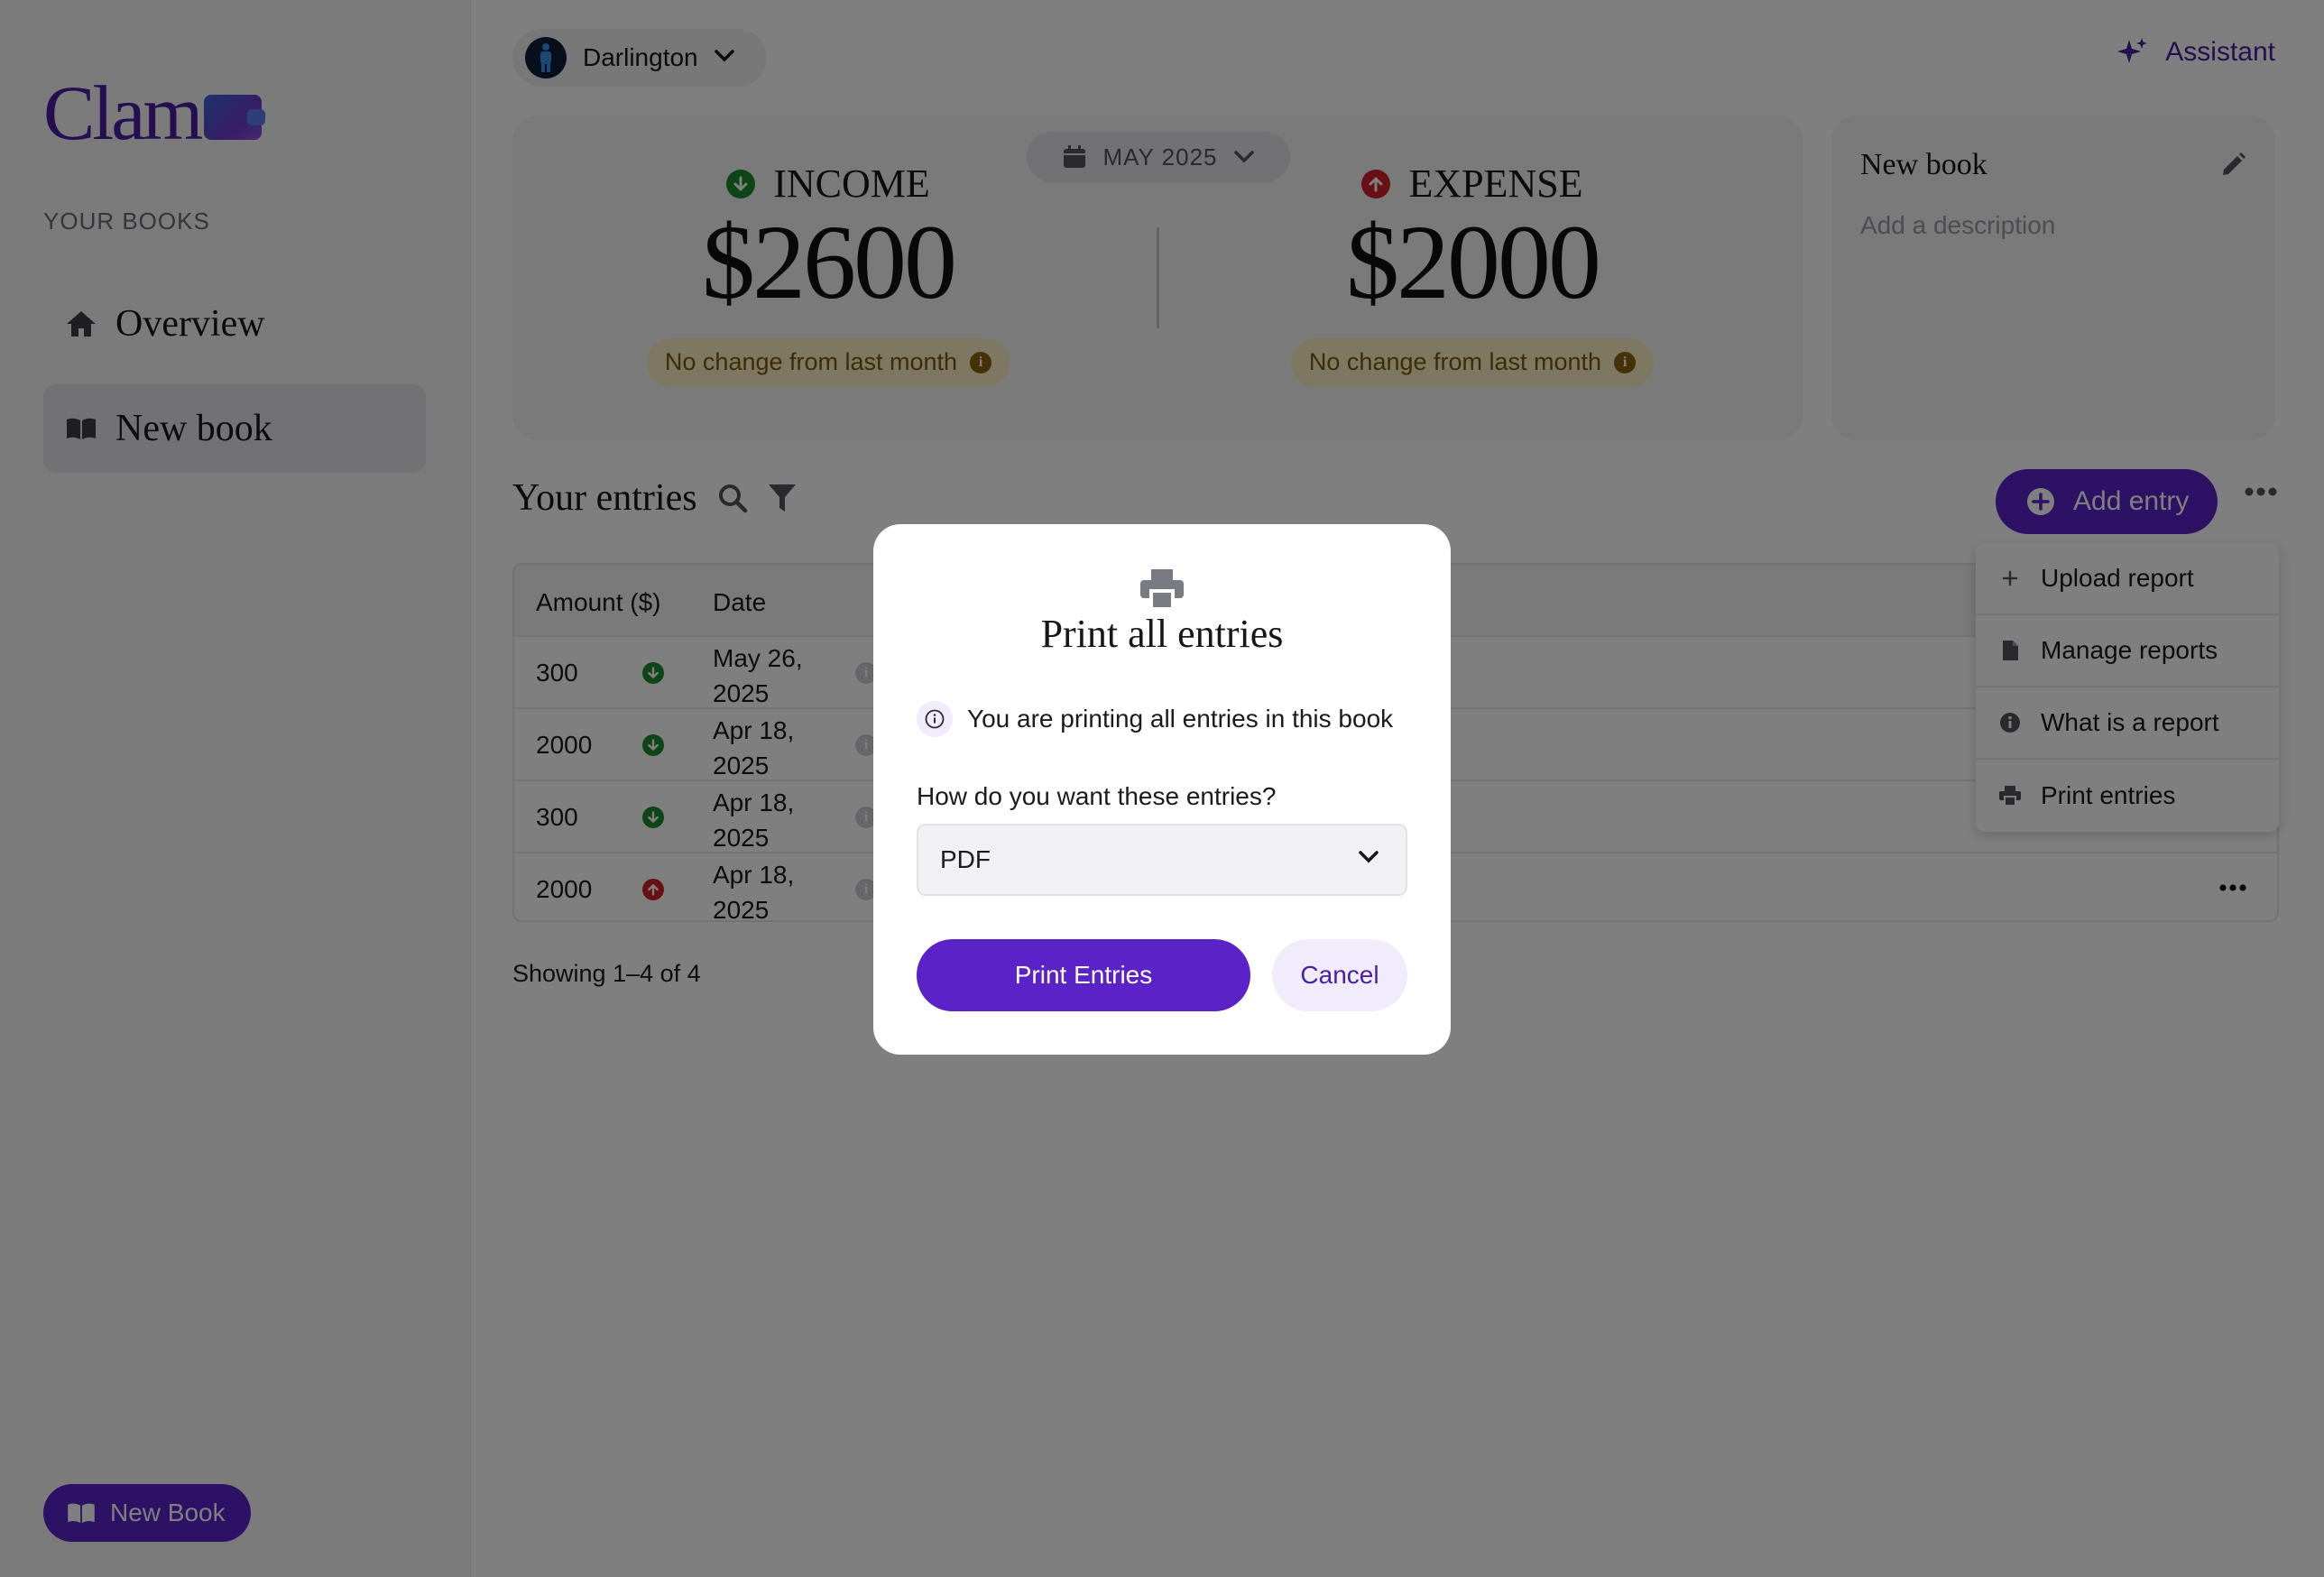 The height and width of the screenshot is (1577, 2324). What do you see at coordinates (1340, 975) in the screenshot?
I see `cancel-button: Cancel` at bounding box center [1340, 975].